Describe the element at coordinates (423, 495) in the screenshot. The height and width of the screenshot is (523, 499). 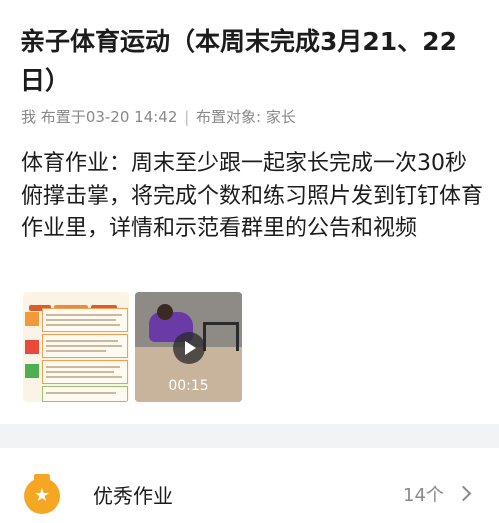
I see `excellent-homework-count: 14个` at that location.